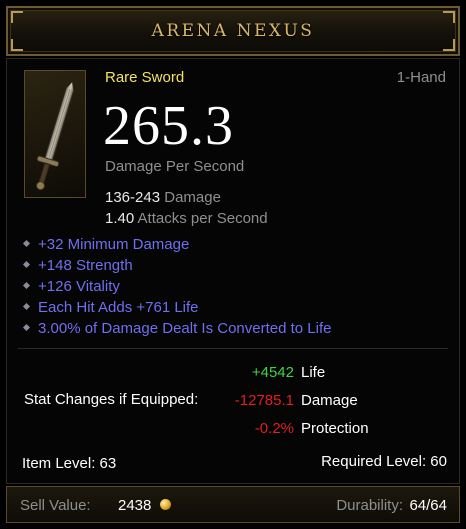  I want to click on stat-change-label: Life, so click(313, 372).